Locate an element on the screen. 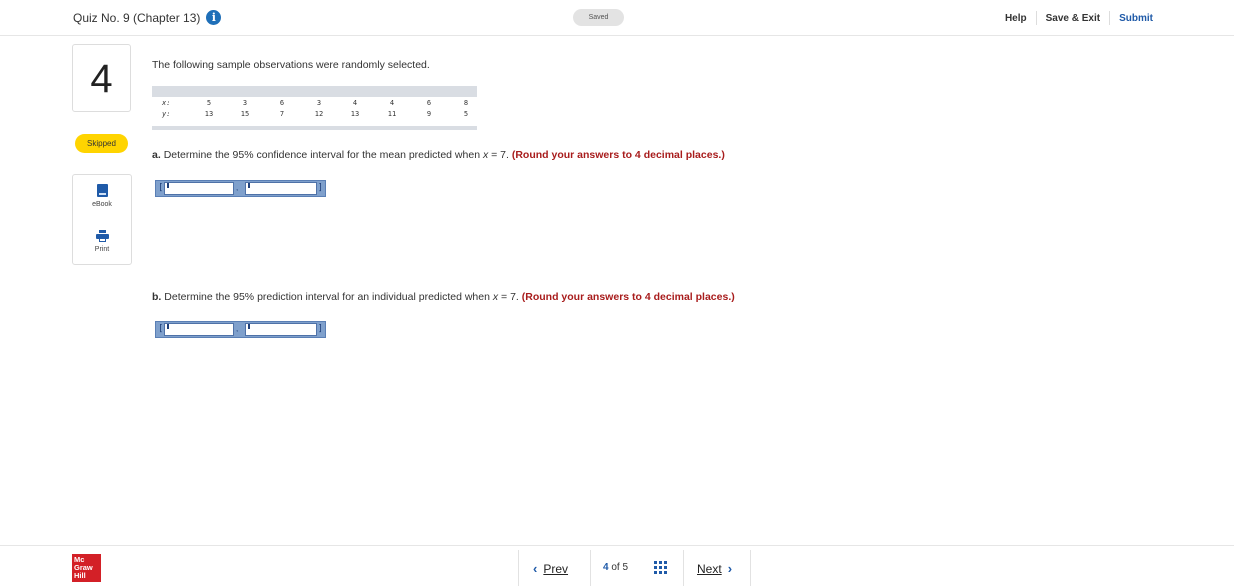  x-cell: 8 is located at coordinates (466, 103).